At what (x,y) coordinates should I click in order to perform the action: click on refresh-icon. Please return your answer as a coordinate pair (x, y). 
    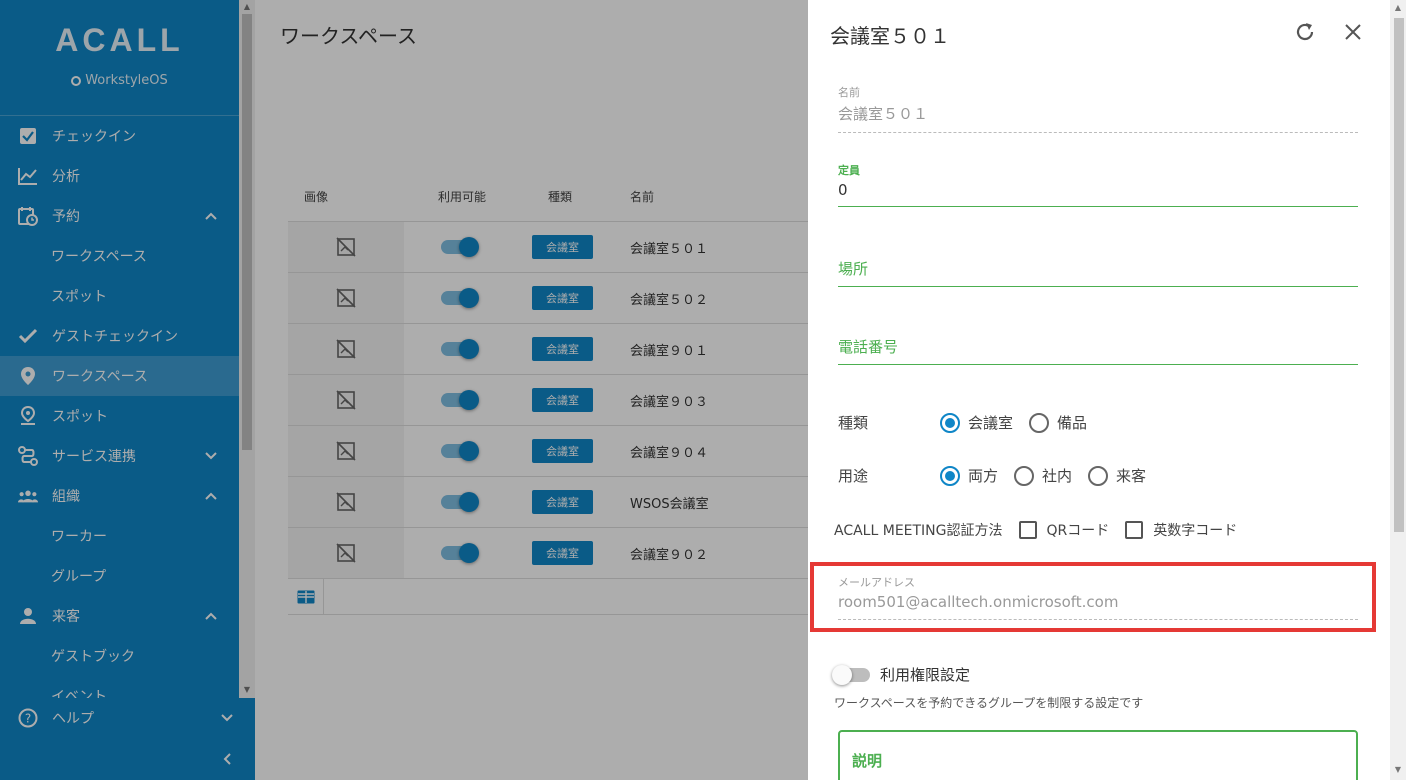
    Looking at the image, I should click on (1305, 32).